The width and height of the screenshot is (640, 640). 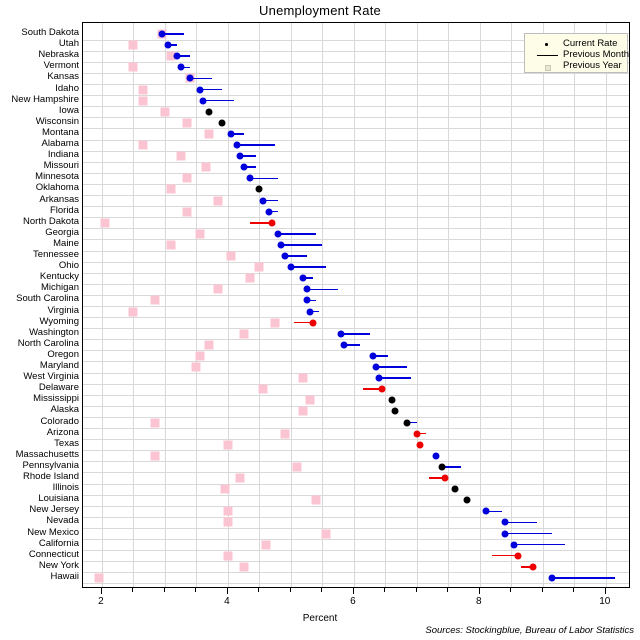 I want to click on y-axis-label: Arizona, so click(x=62, y=432).